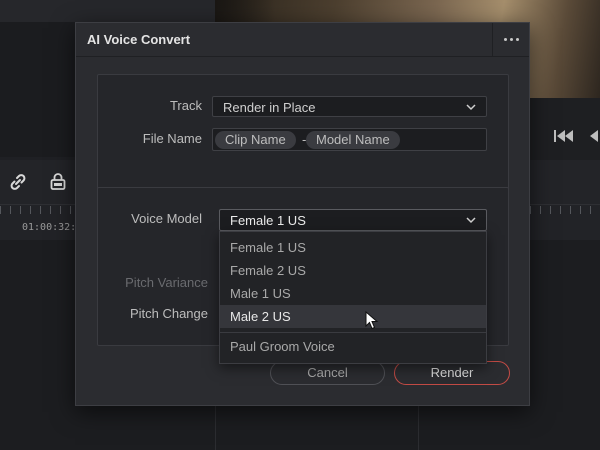  I want to click on dropdown-option-hovered: Male 2 US, so click(353, 316).